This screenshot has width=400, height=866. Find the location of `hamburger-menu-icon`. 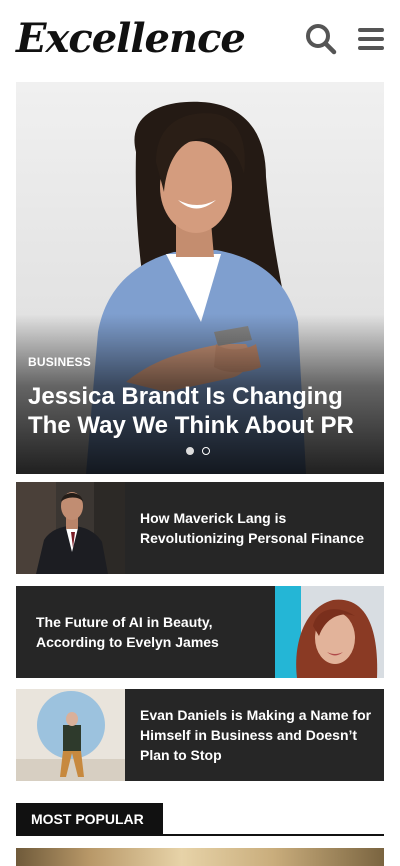

hamburger-menu-icon is located at coordinates (371, 39).